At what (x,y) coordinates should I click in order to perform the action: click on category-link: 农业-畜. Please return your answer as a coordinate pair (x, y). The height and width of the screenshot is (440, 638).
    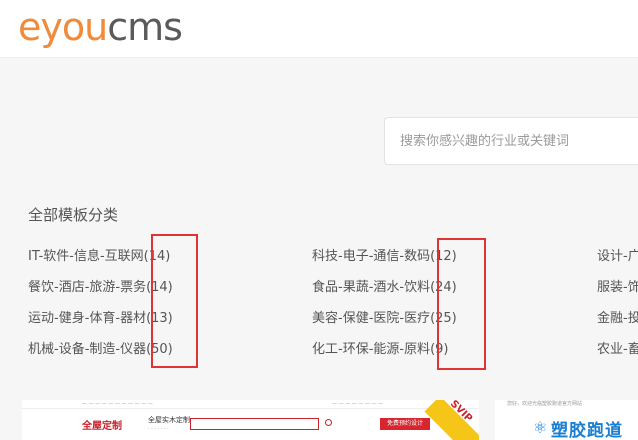
    Looking at the image, I should click on (617, 350).